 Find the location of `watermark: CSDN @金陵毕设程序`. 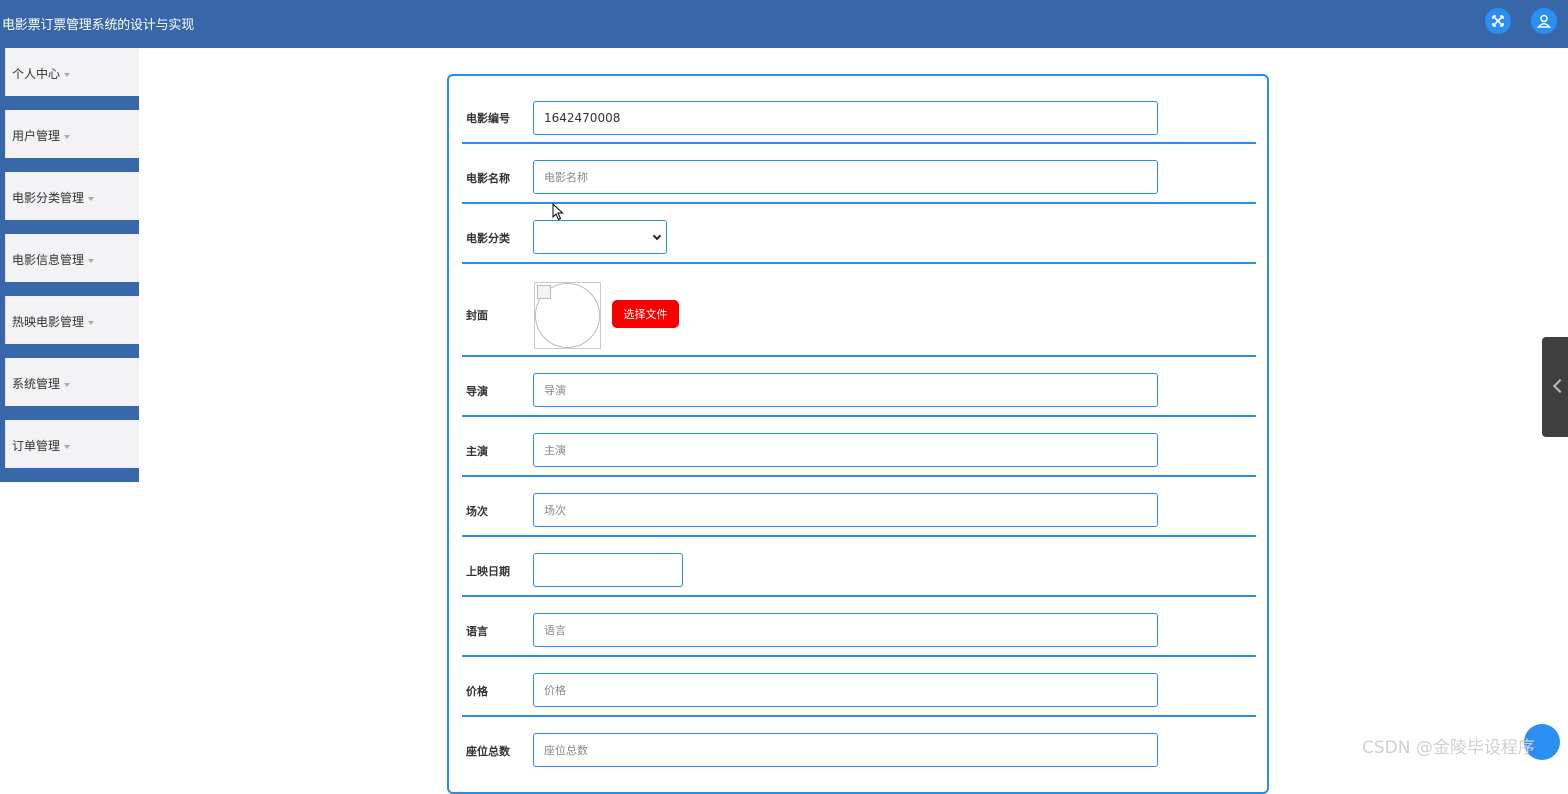

watermark: CSDN @金陵毕设程序 is located at coordinates (1448, 748).